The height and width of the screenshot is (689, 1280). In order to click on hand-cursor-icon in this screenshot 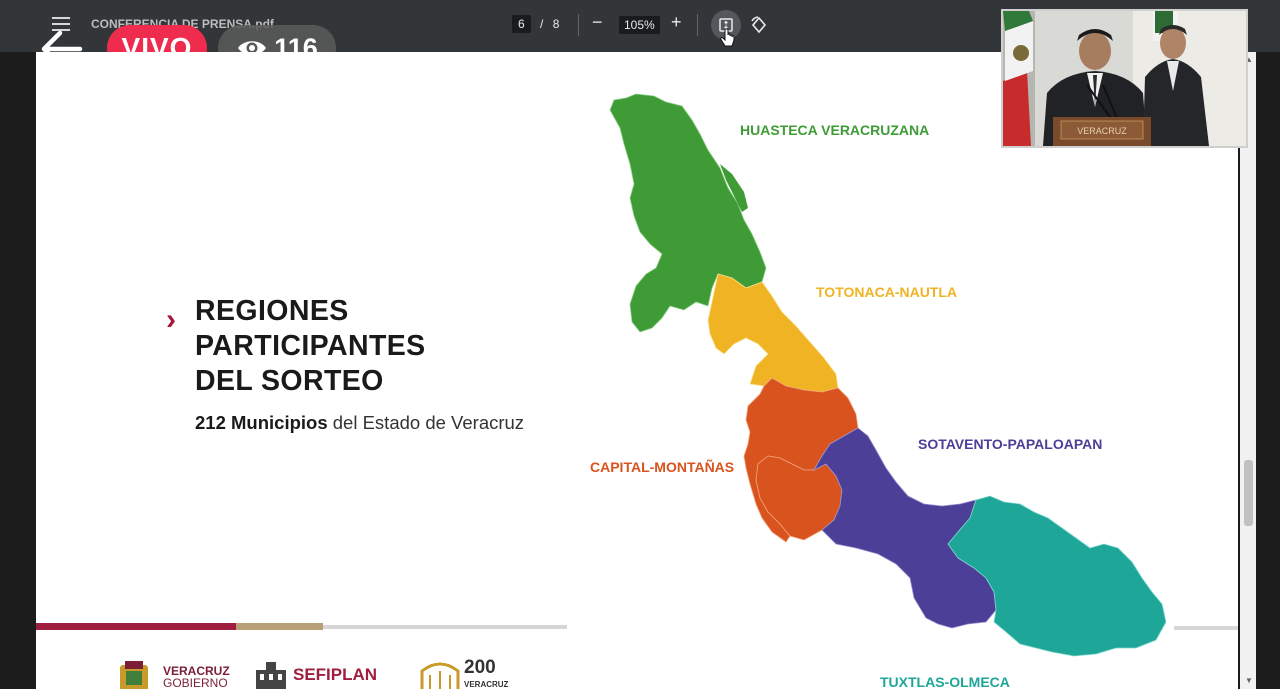, I will do `click(727, 37)`.